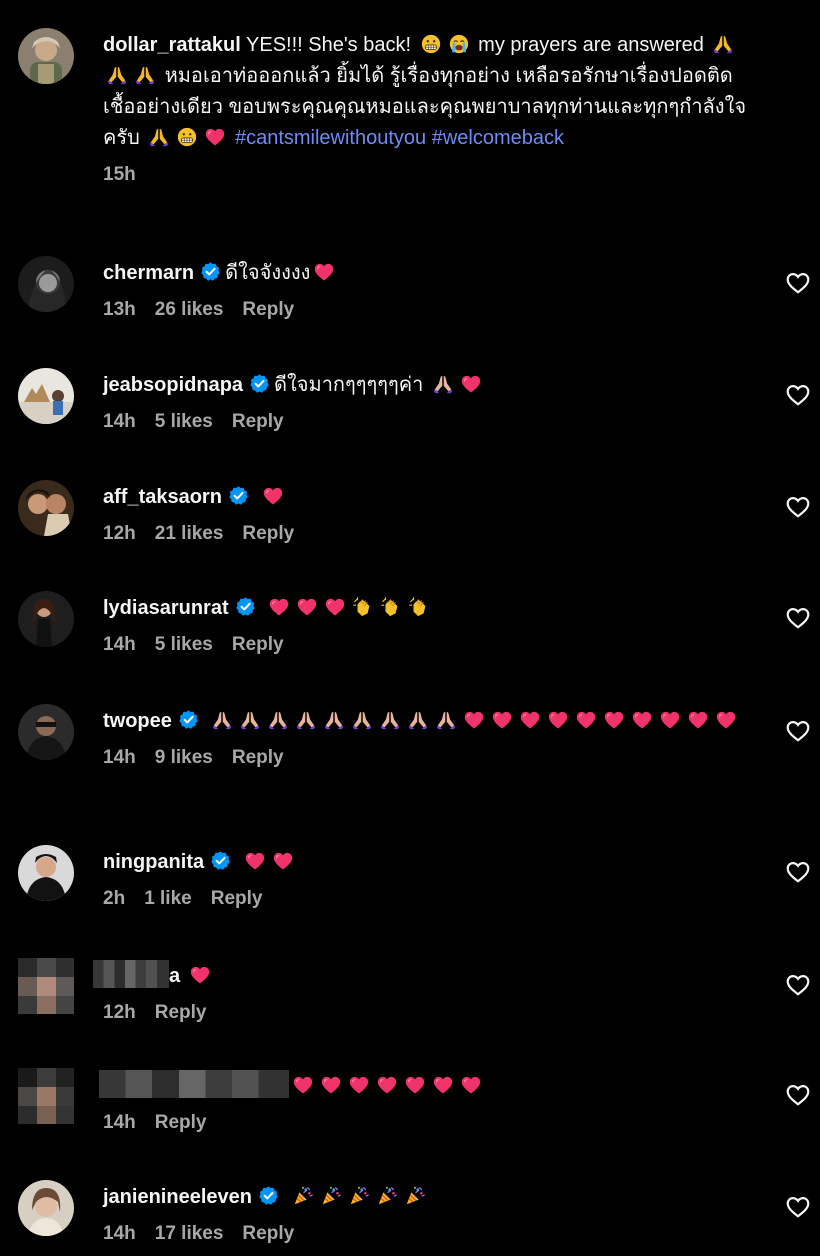 Image resolution: width=820 pixels, height=1256 pixels. What do you see at coordinates (184, 757) in the screenshot?
I see `comment-likes: 9 likes` at bounding box center [184, 757].